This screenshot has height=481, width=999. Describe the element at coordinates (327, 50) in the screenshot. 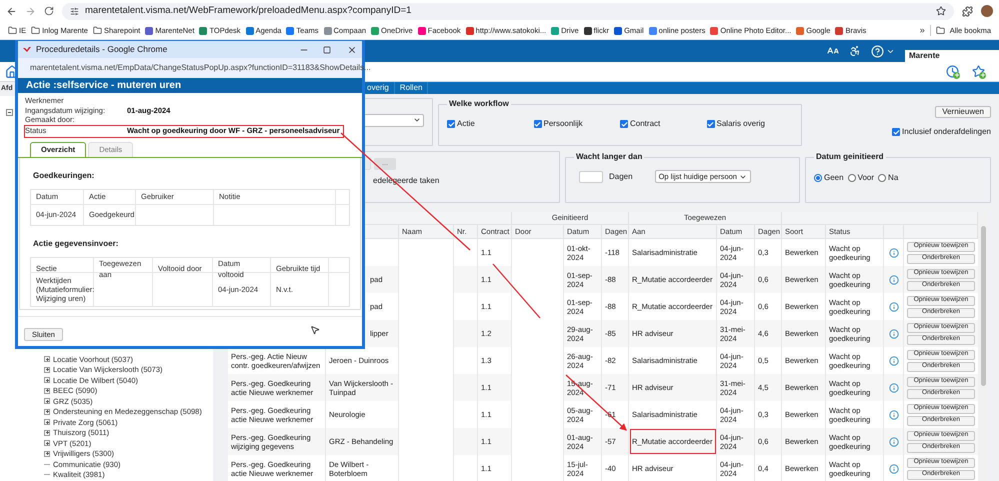

I see `maximize-icon` at that location.